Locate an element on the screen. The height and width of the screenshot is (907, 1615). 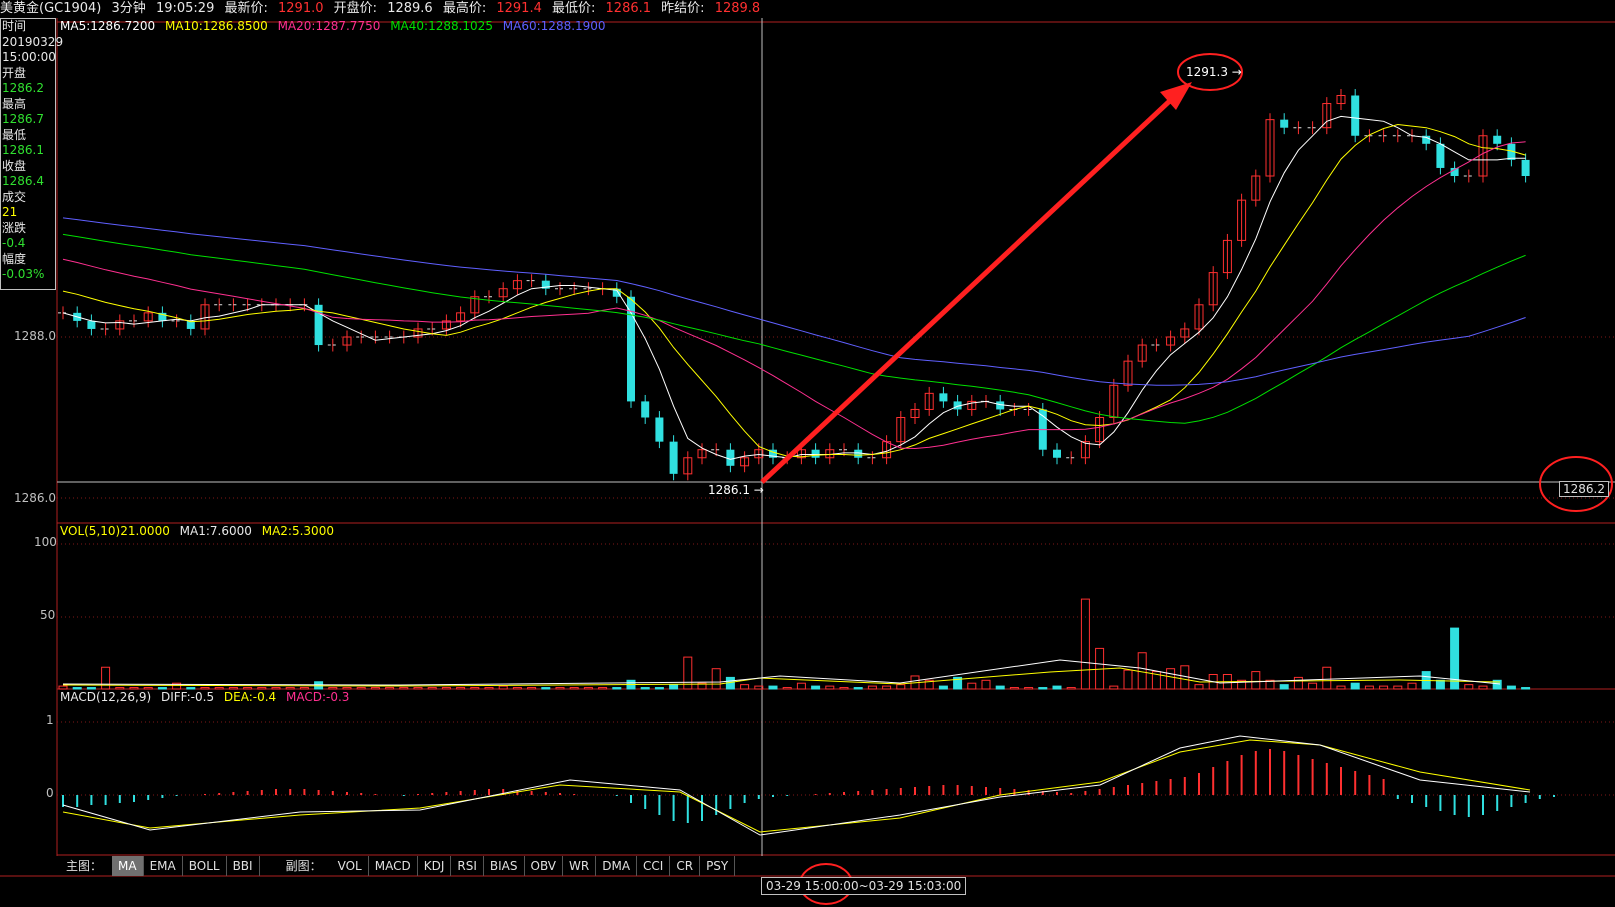
ma40-legend: MA40:1288.1025 is located at coordinates (441, 26).